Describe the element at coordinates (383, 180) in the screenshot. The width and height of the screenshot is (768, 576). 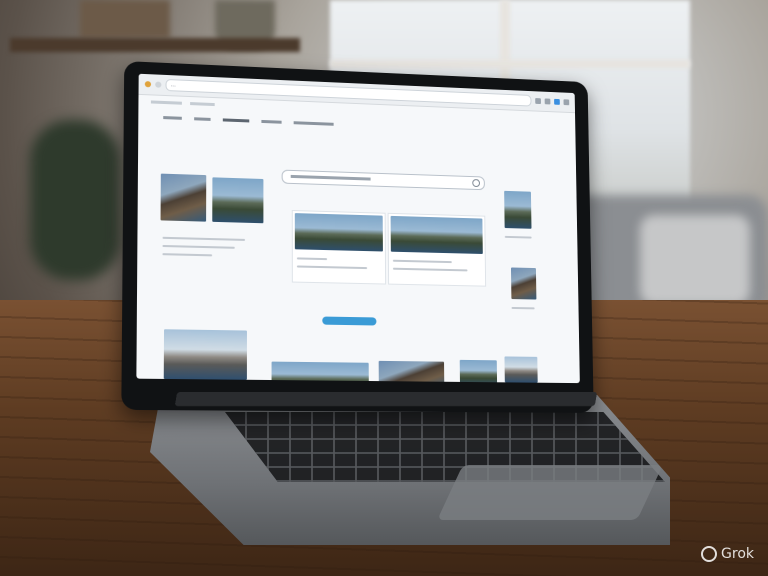
I see `search-input` at that location.